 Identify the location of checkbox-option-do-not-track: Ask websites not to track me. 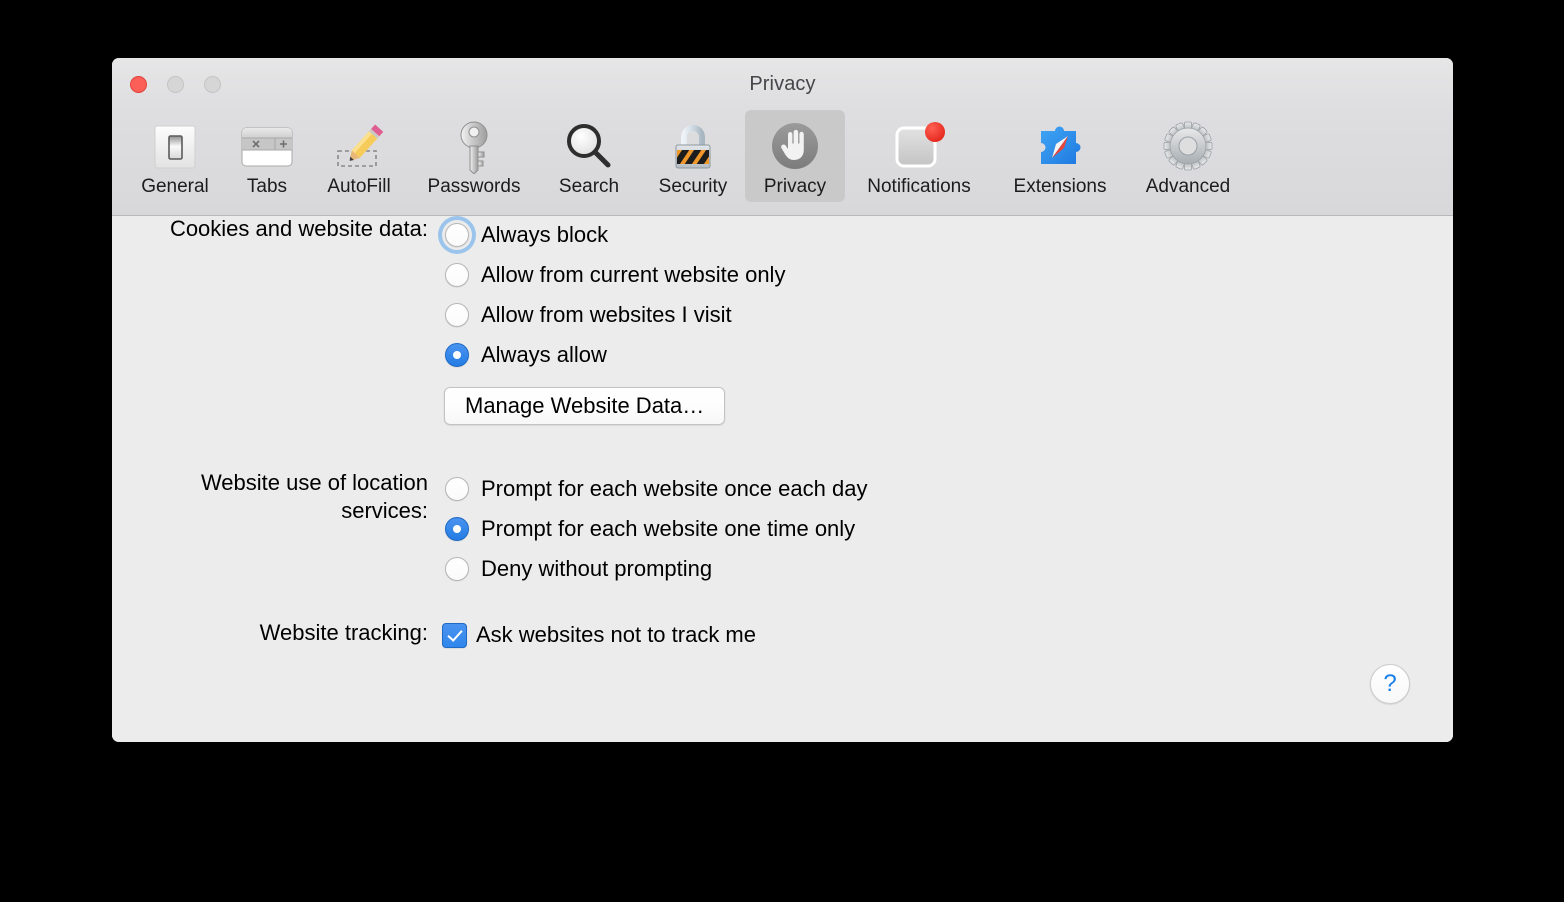
(599, 635).